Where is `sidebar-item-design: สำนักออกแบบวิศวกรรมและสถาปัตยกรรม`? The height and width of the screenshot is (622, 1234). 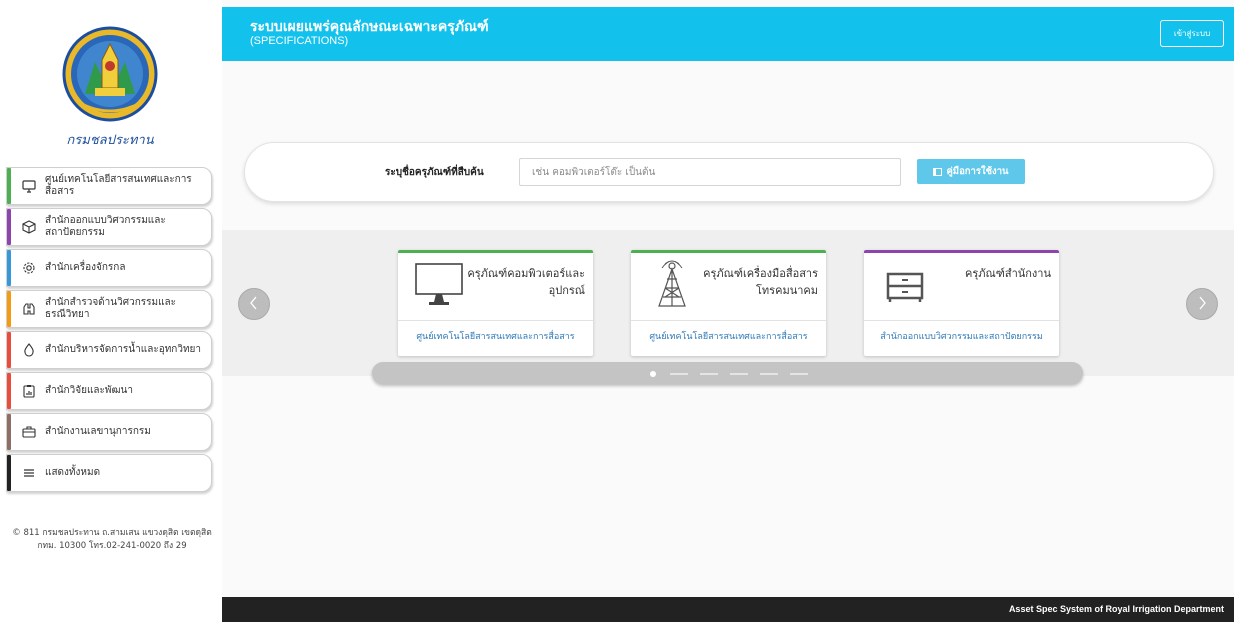
sidebar-item-design: สำนักออกแบบวิศวกรรมและสถาปัตยกรรม is located at coordinates (109, 227).